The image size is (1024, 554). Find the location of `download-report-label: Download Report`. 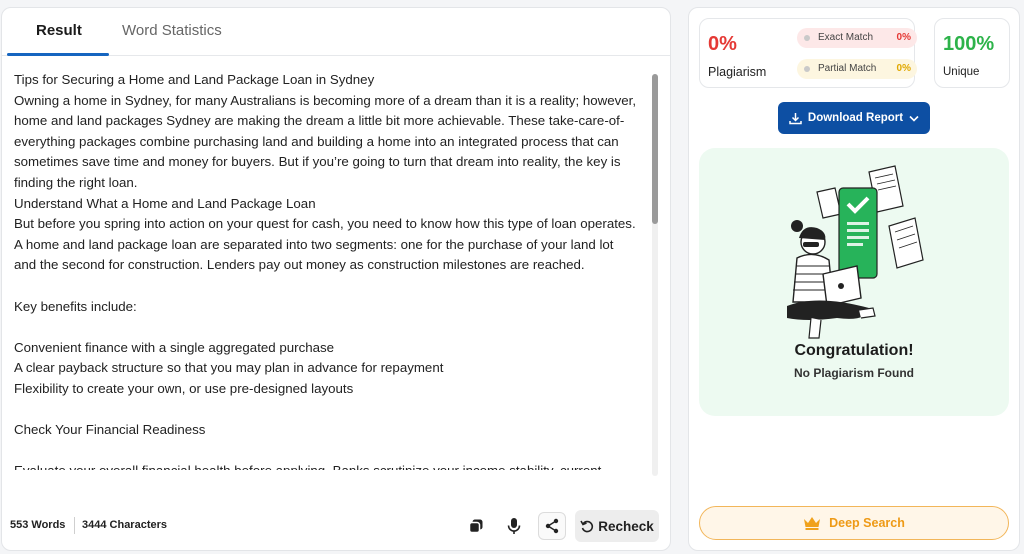

download-report-label: Download Report is located at coordinates (855, 118).